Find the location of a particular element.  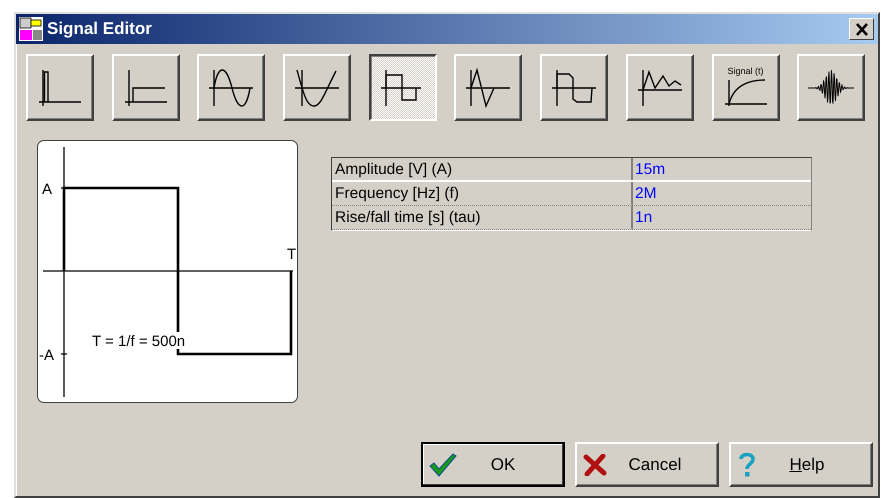

parameter-name: Amplitude [V] (A) is located at coordinates (482, 169).